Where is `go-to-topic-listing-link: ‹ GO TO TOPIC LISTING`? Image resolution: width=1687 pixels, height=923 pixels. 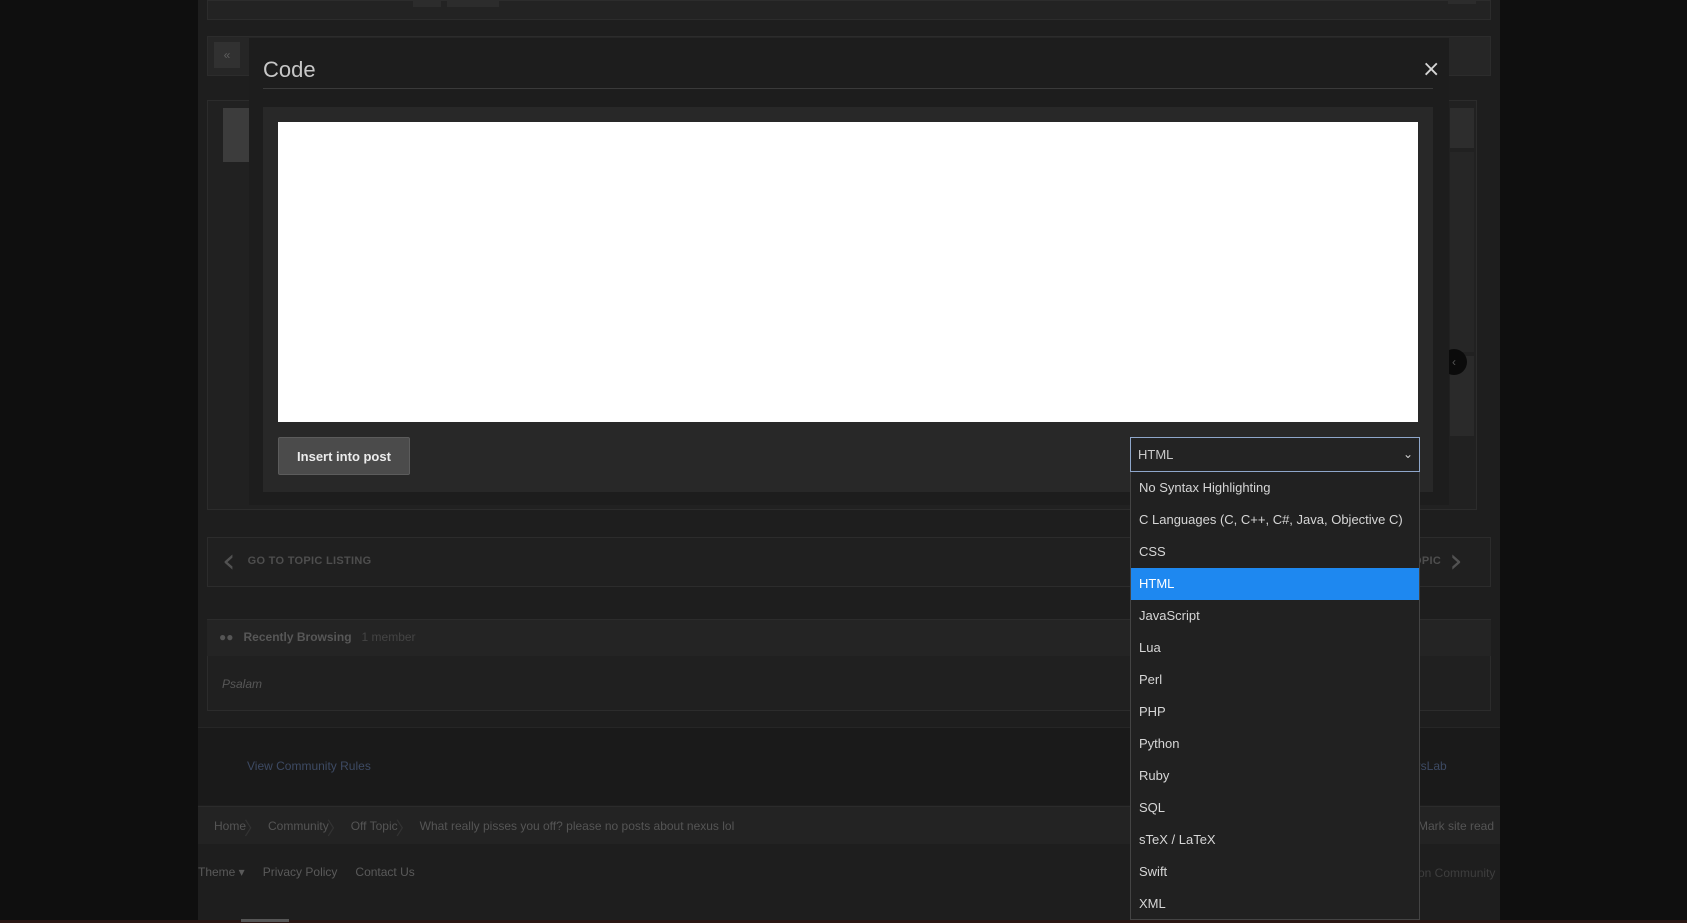 go-to-topic-listing-link: ‹ GO TO TOPIC LISTING is located at coordinates (297, 561).